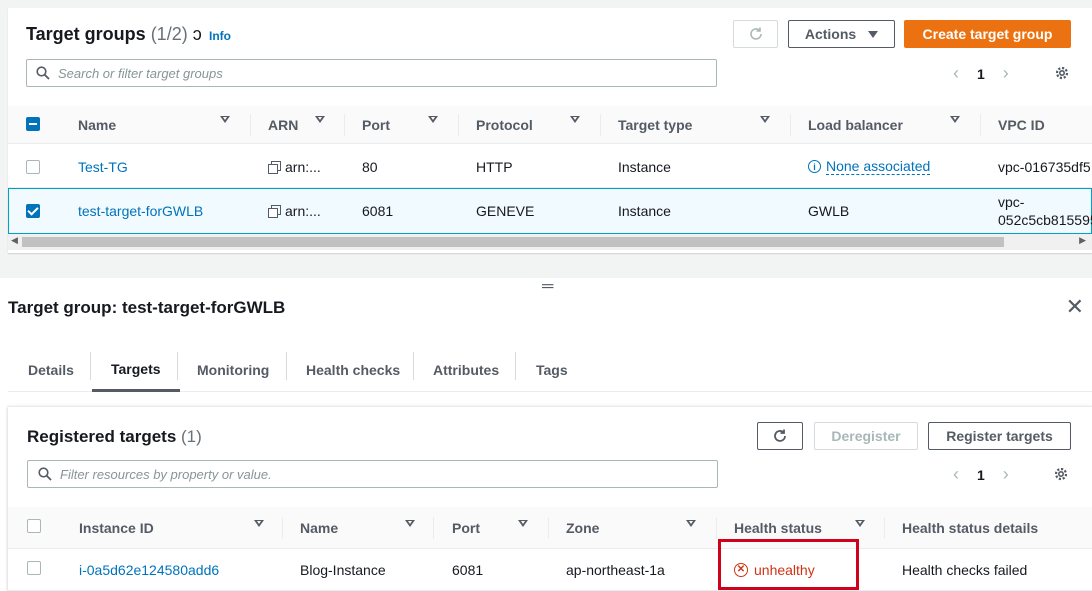 The height and width of the screenshot is (591, 1092). I want to click on vpc-id-line1: vpc-, so click(1011, 202).